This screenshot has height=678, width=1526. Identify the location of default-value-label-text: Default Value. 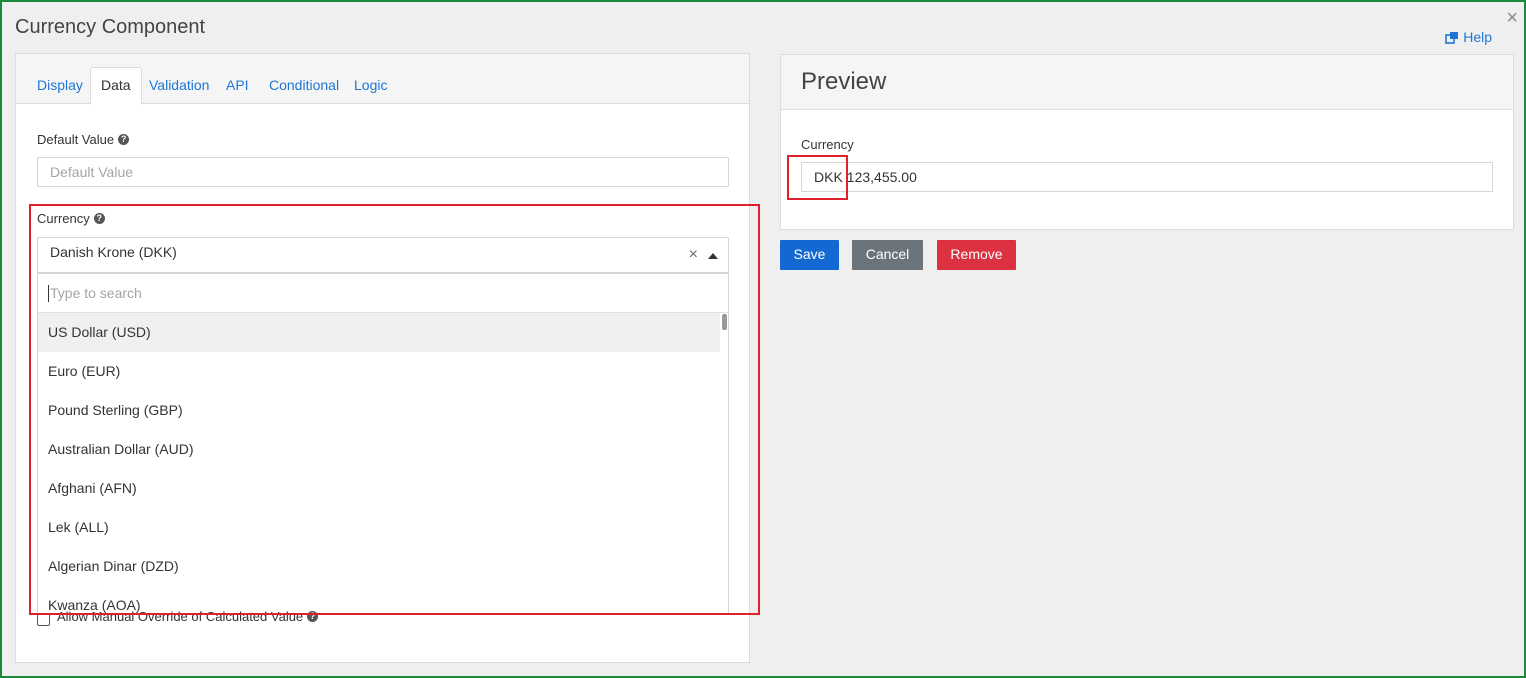
(76, 139).